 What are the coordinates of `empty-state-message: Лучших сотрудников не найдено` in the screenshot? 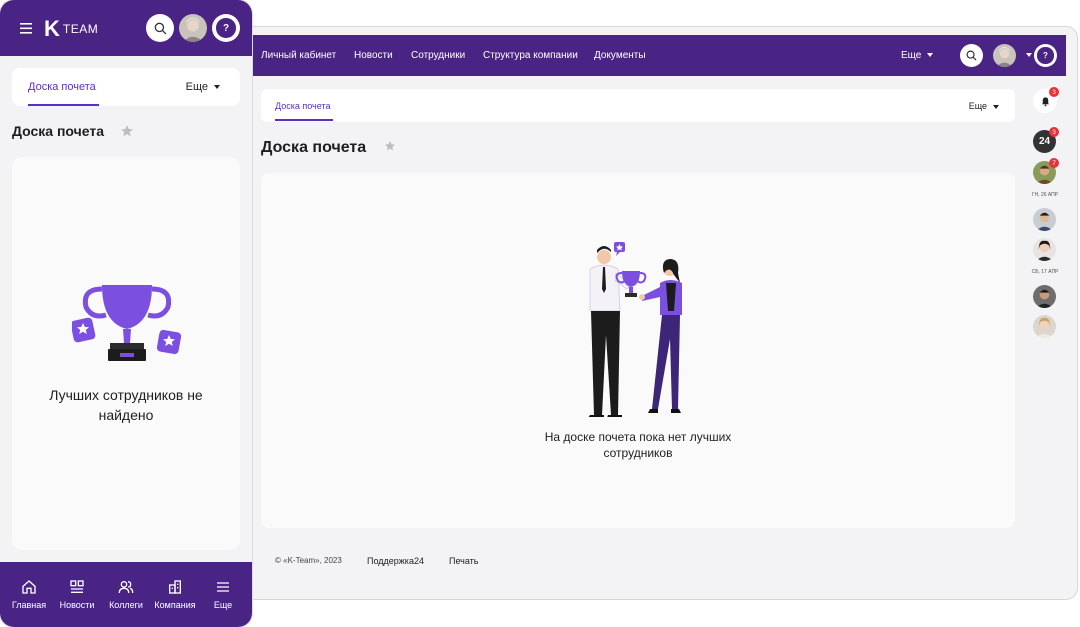 It's located at (126, 405).